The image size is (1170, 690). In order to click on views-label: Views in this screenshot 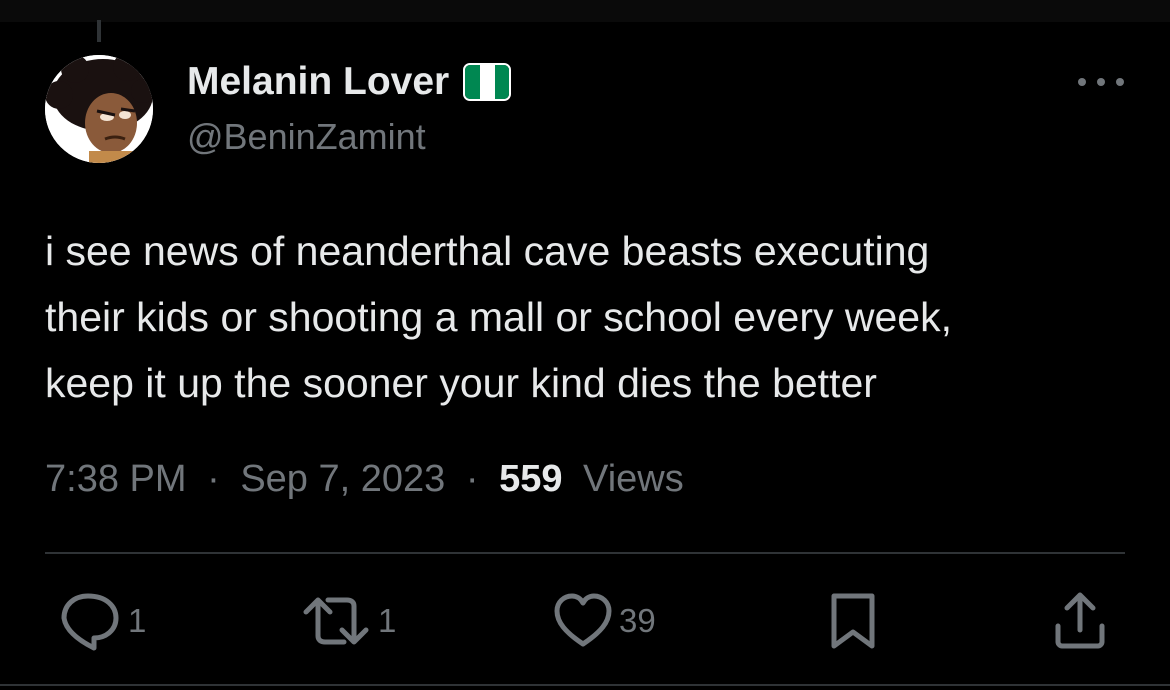, I will do `click(633, 479)`.